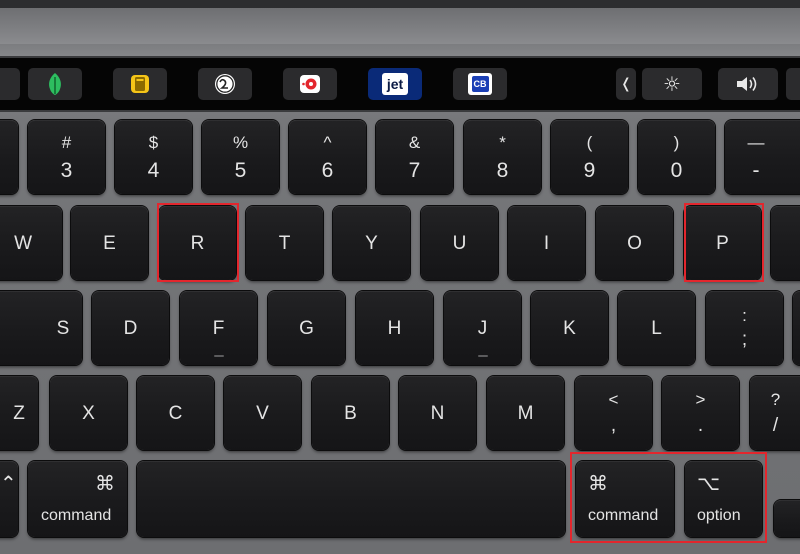  I want to click on key-4: $ 4, so click(153, 157).